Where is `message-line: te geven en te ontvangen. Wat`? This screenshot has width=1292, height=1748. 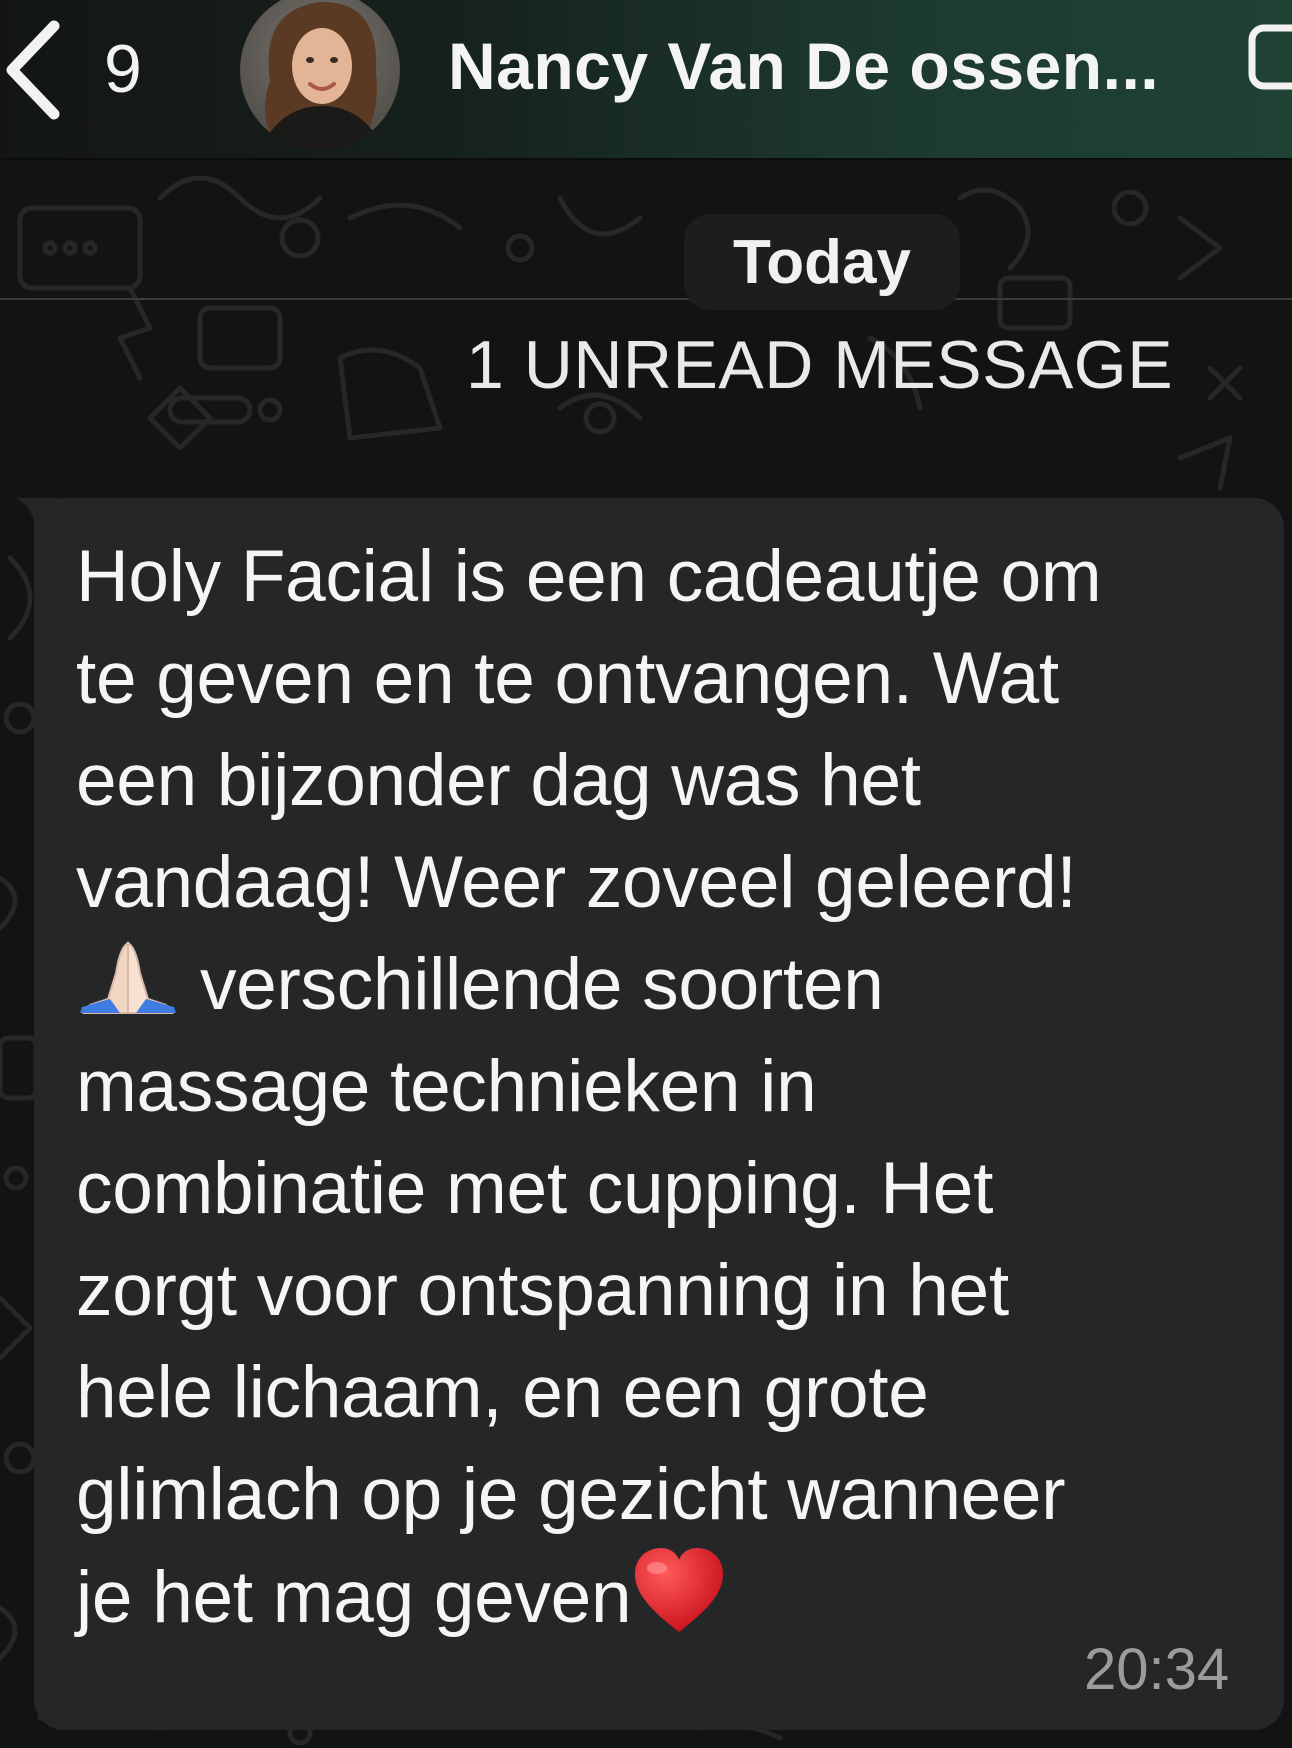
message-line: te geven en te ontvangen. Wat is located at coordinates (567, 678).